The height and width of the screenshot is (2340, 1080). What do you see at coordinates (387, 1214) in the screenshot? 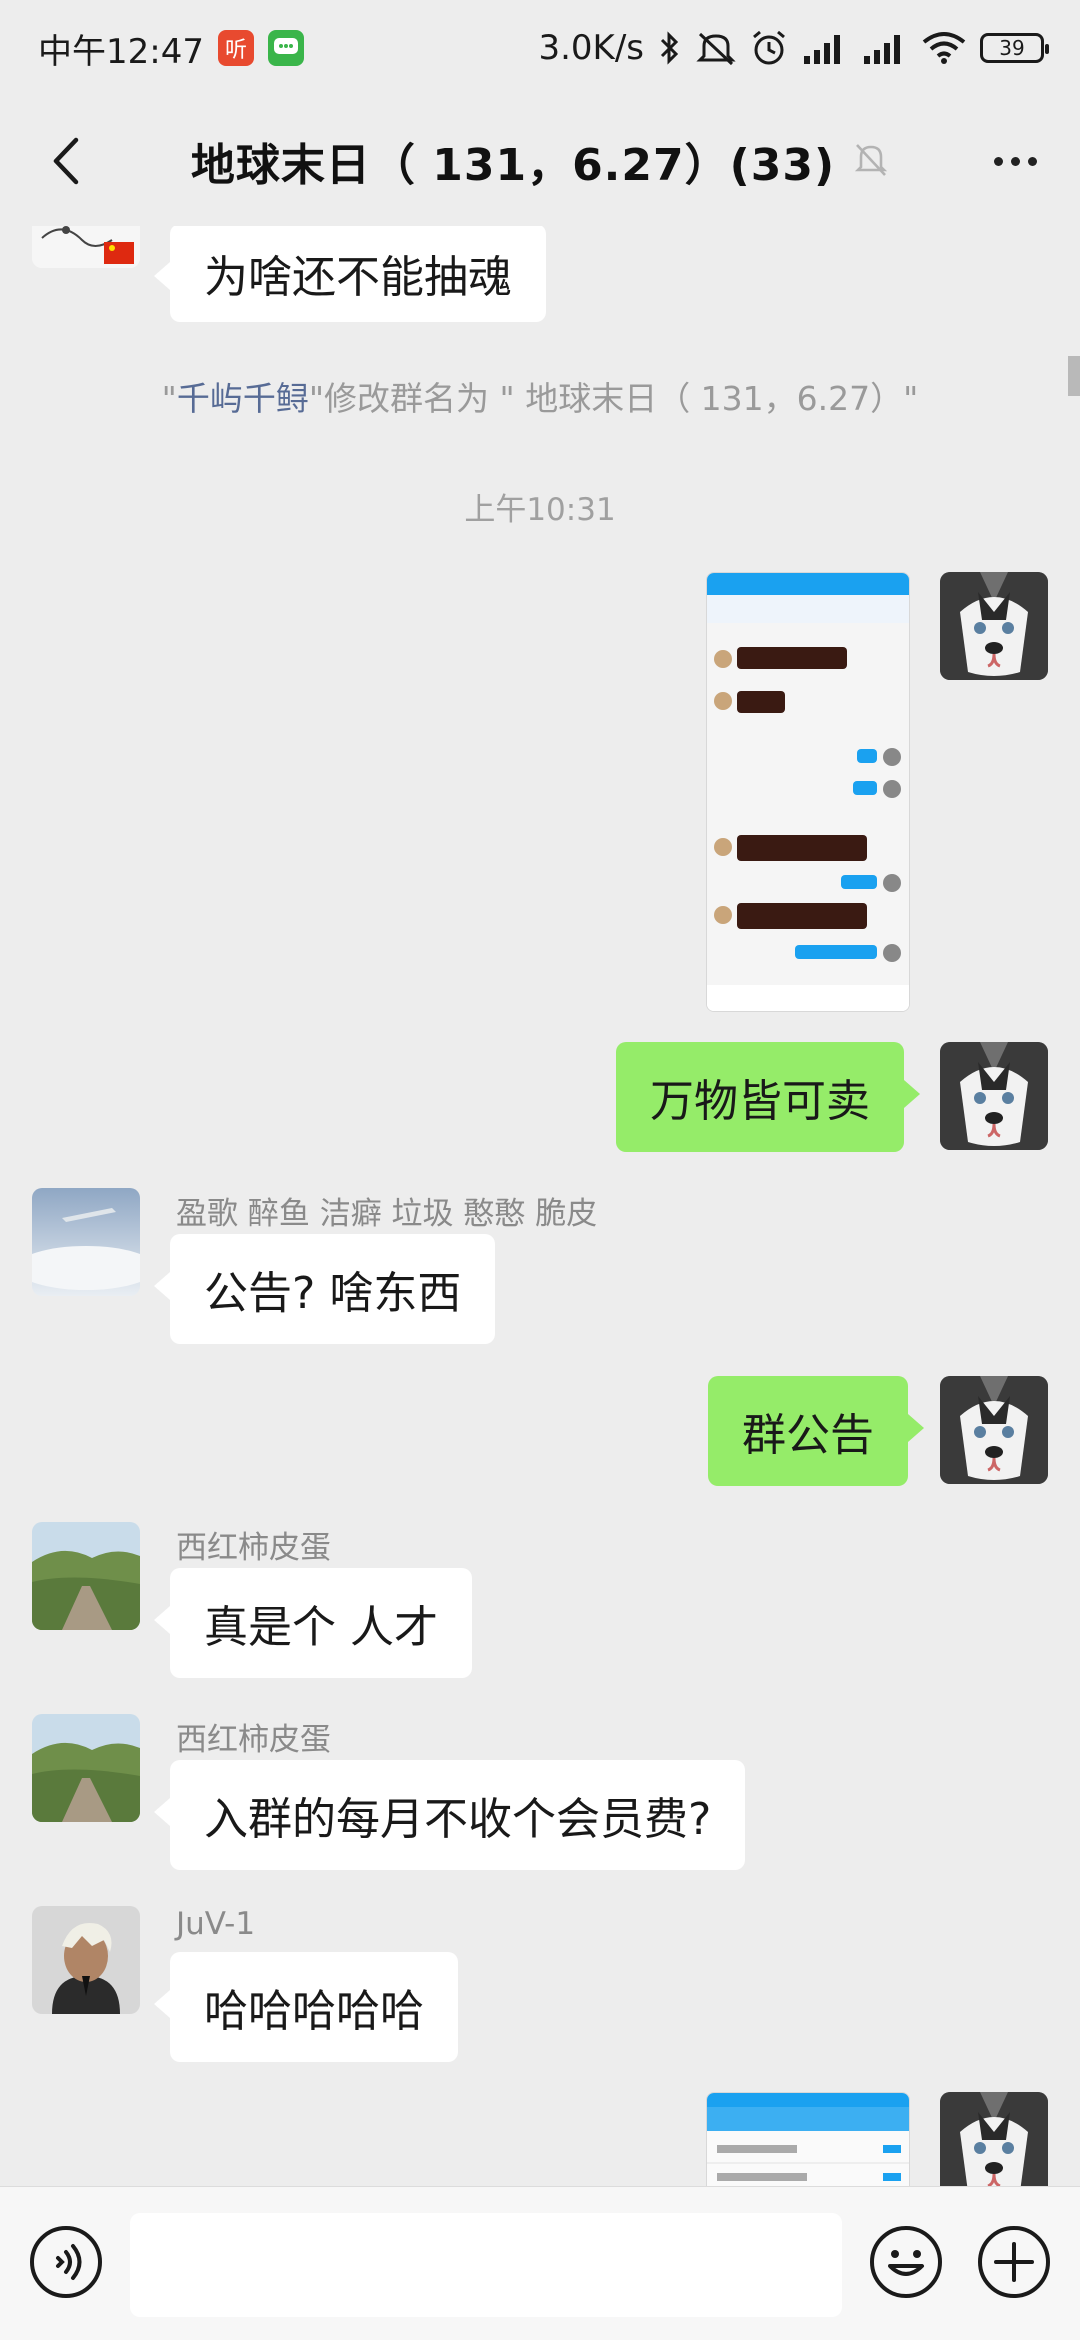
I see `sender-name: 盈歌 醉鱼 洁癖 垃圾 憨憨 脆皮` at bounding box center [387, 1214].